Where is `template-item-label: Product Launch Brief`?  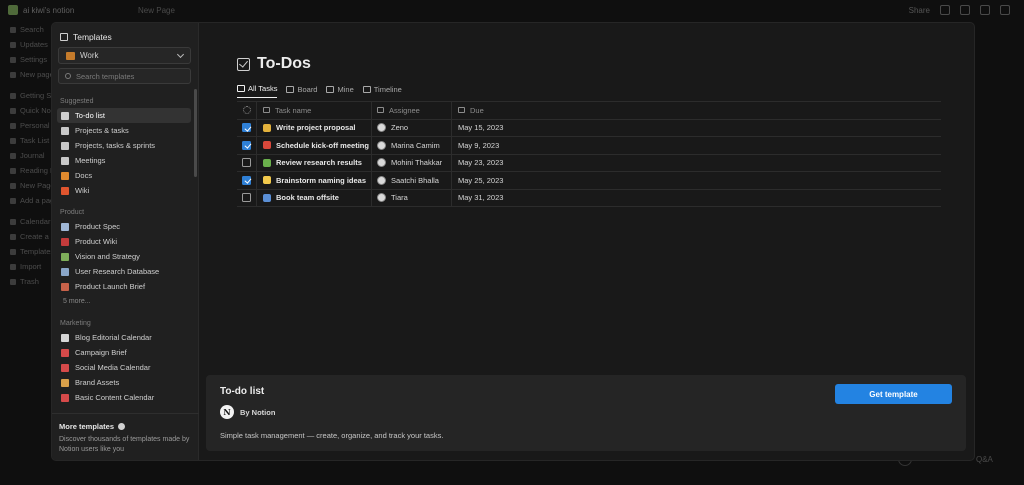 template-item-label: Product Launch Brief is located at coordinates (110, 286).